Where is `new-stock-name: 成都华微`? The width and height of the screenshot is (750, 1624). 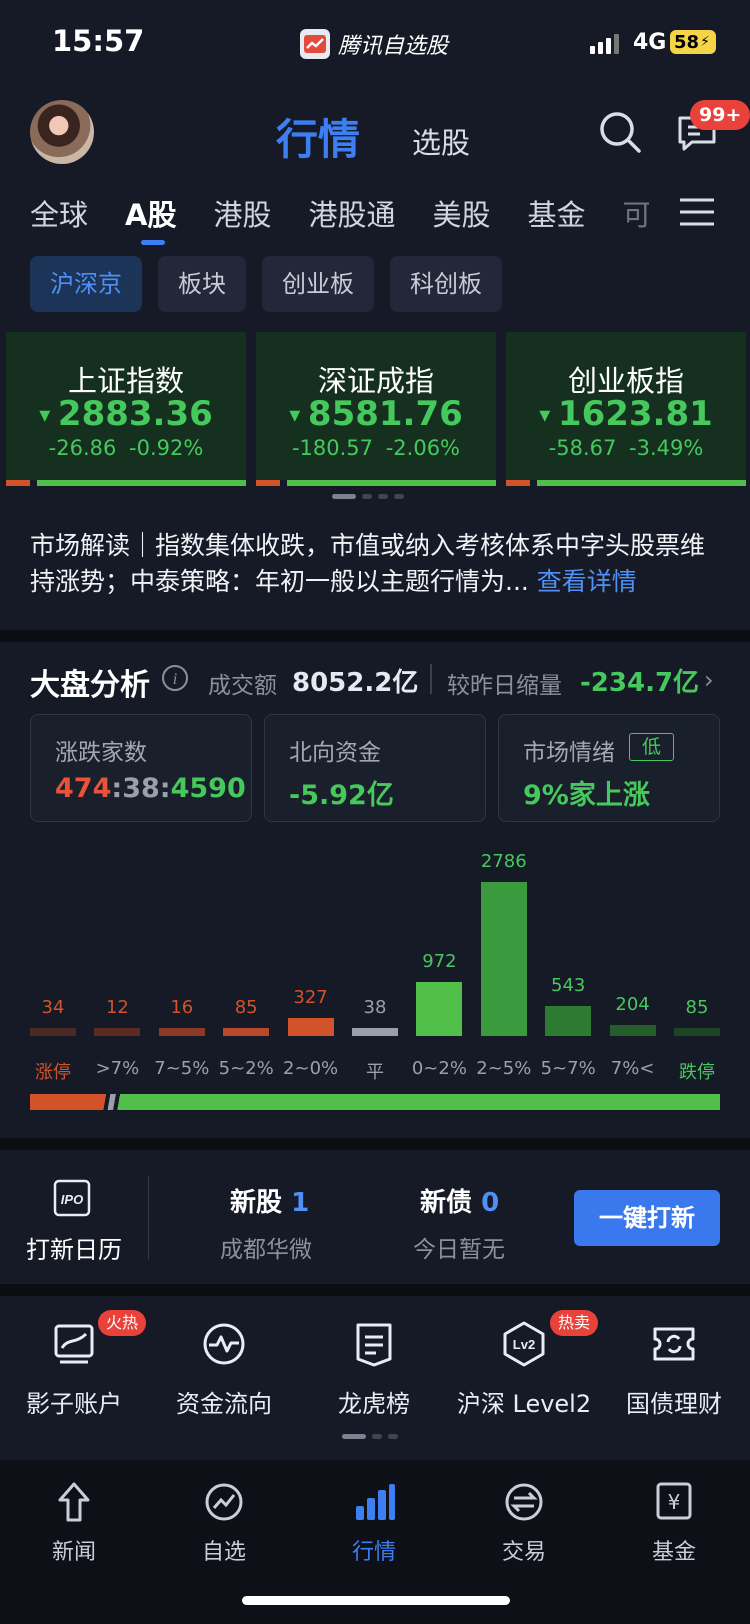 new-stock-name: 成都华微 is located at coordinates (266, 1247).